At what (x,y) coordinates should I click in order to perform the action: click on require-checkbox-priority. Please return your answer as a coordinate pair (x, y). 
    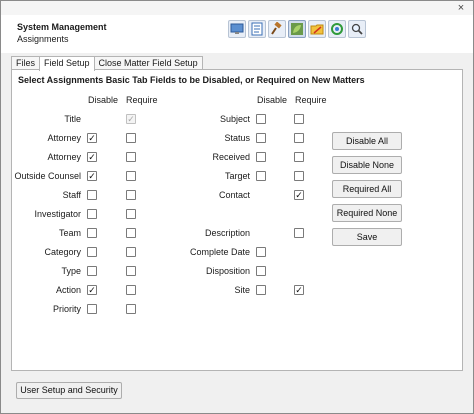
    Looking at the image, I should click on (131, 309).